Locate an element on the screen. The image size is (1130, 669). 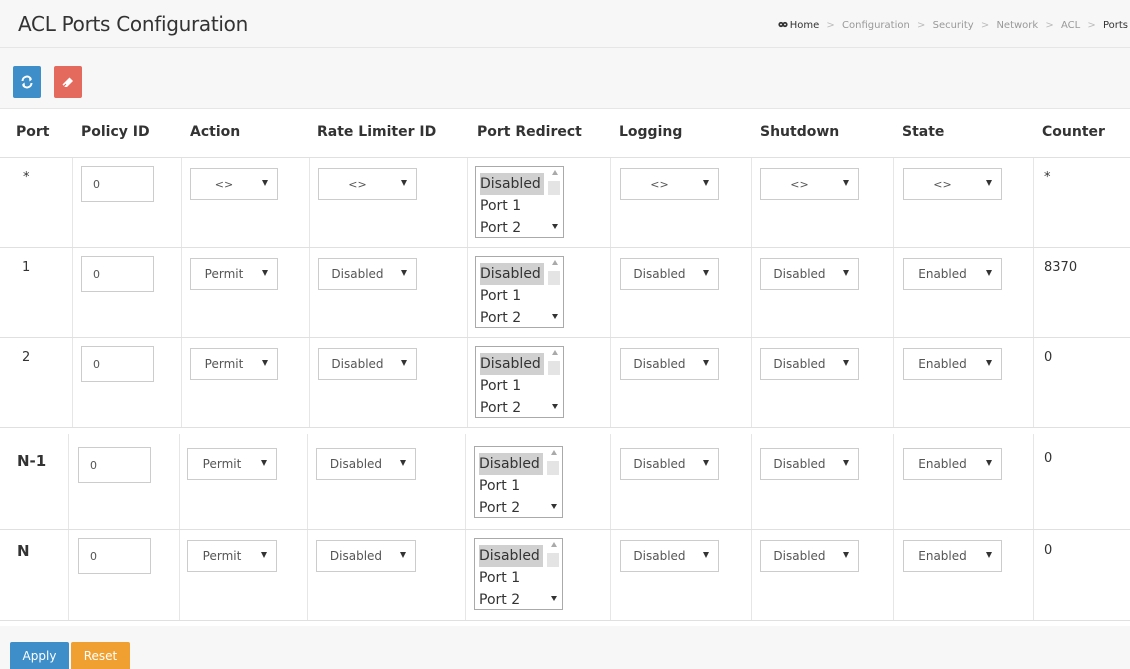
state-select: <> is located at coordinates (952, 184).